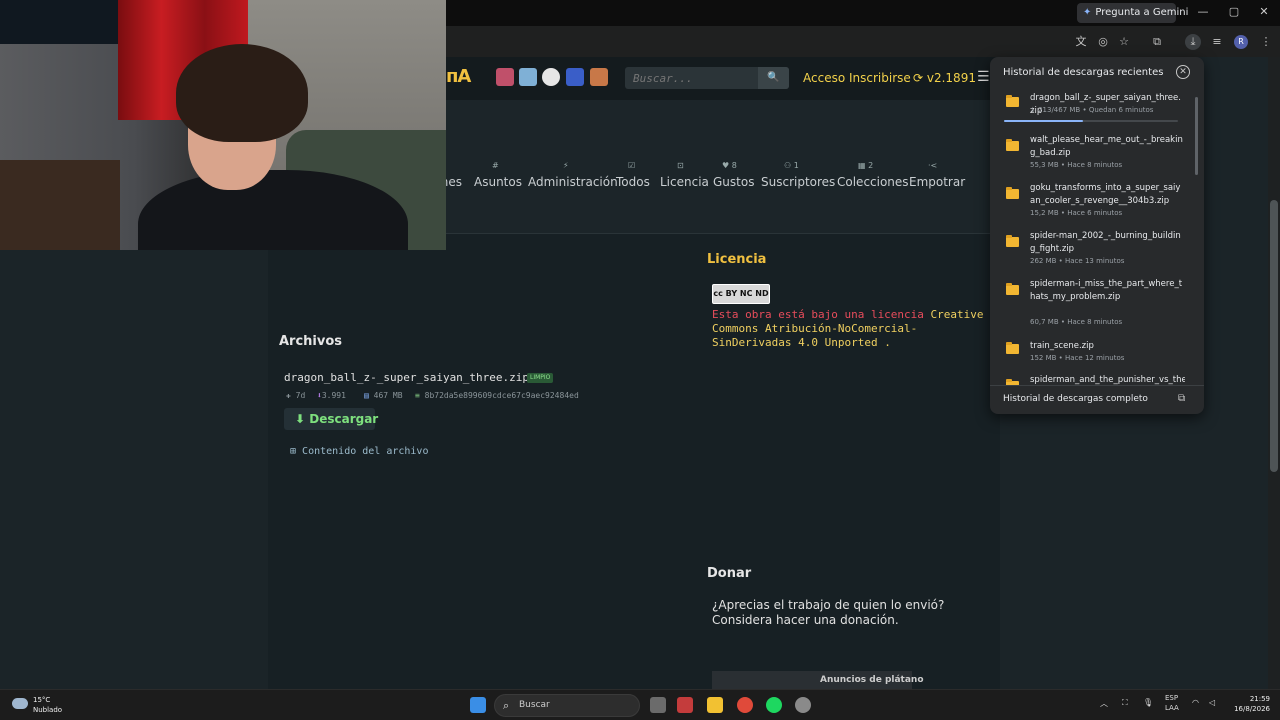  What do you see at coordinates (1103, 42) in the screenshot?
I see `eye-off-icon: ◎` at bounding box center [1103, 42].